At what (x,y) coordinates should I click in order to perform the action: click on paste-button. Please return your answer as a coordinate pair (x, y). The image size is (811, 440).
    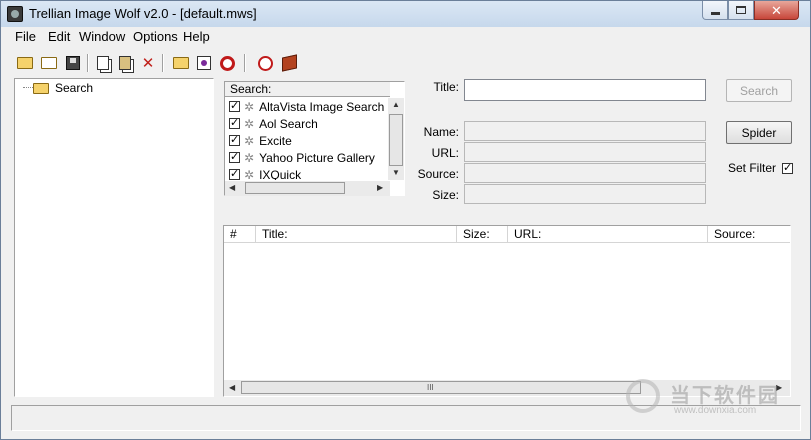
    Looking at the image, I should click on (125, 63).